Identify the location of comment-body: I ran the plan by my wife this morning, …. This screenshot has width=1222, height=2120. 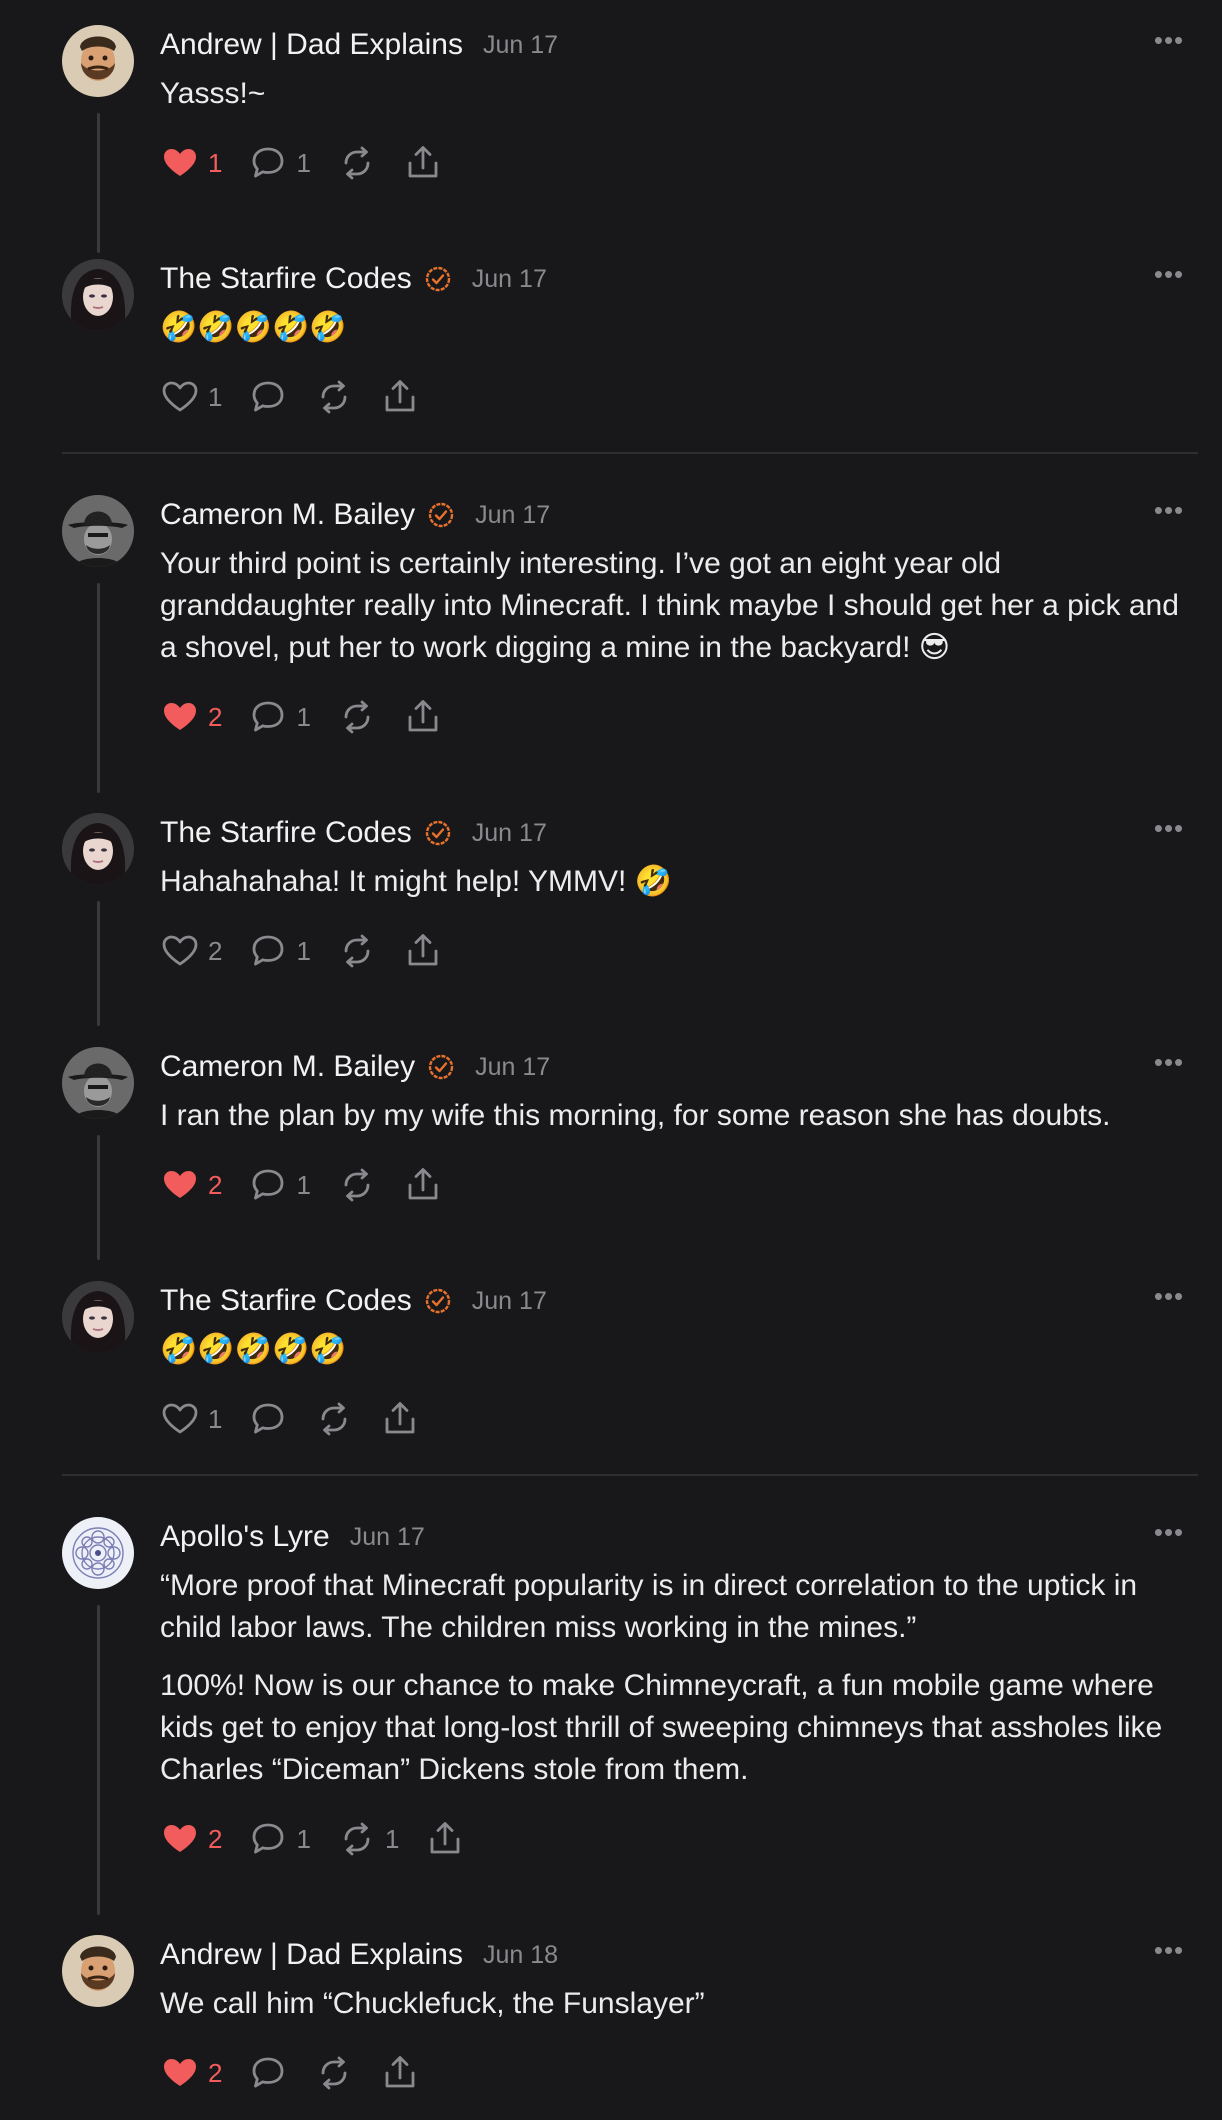
(680, 1116).